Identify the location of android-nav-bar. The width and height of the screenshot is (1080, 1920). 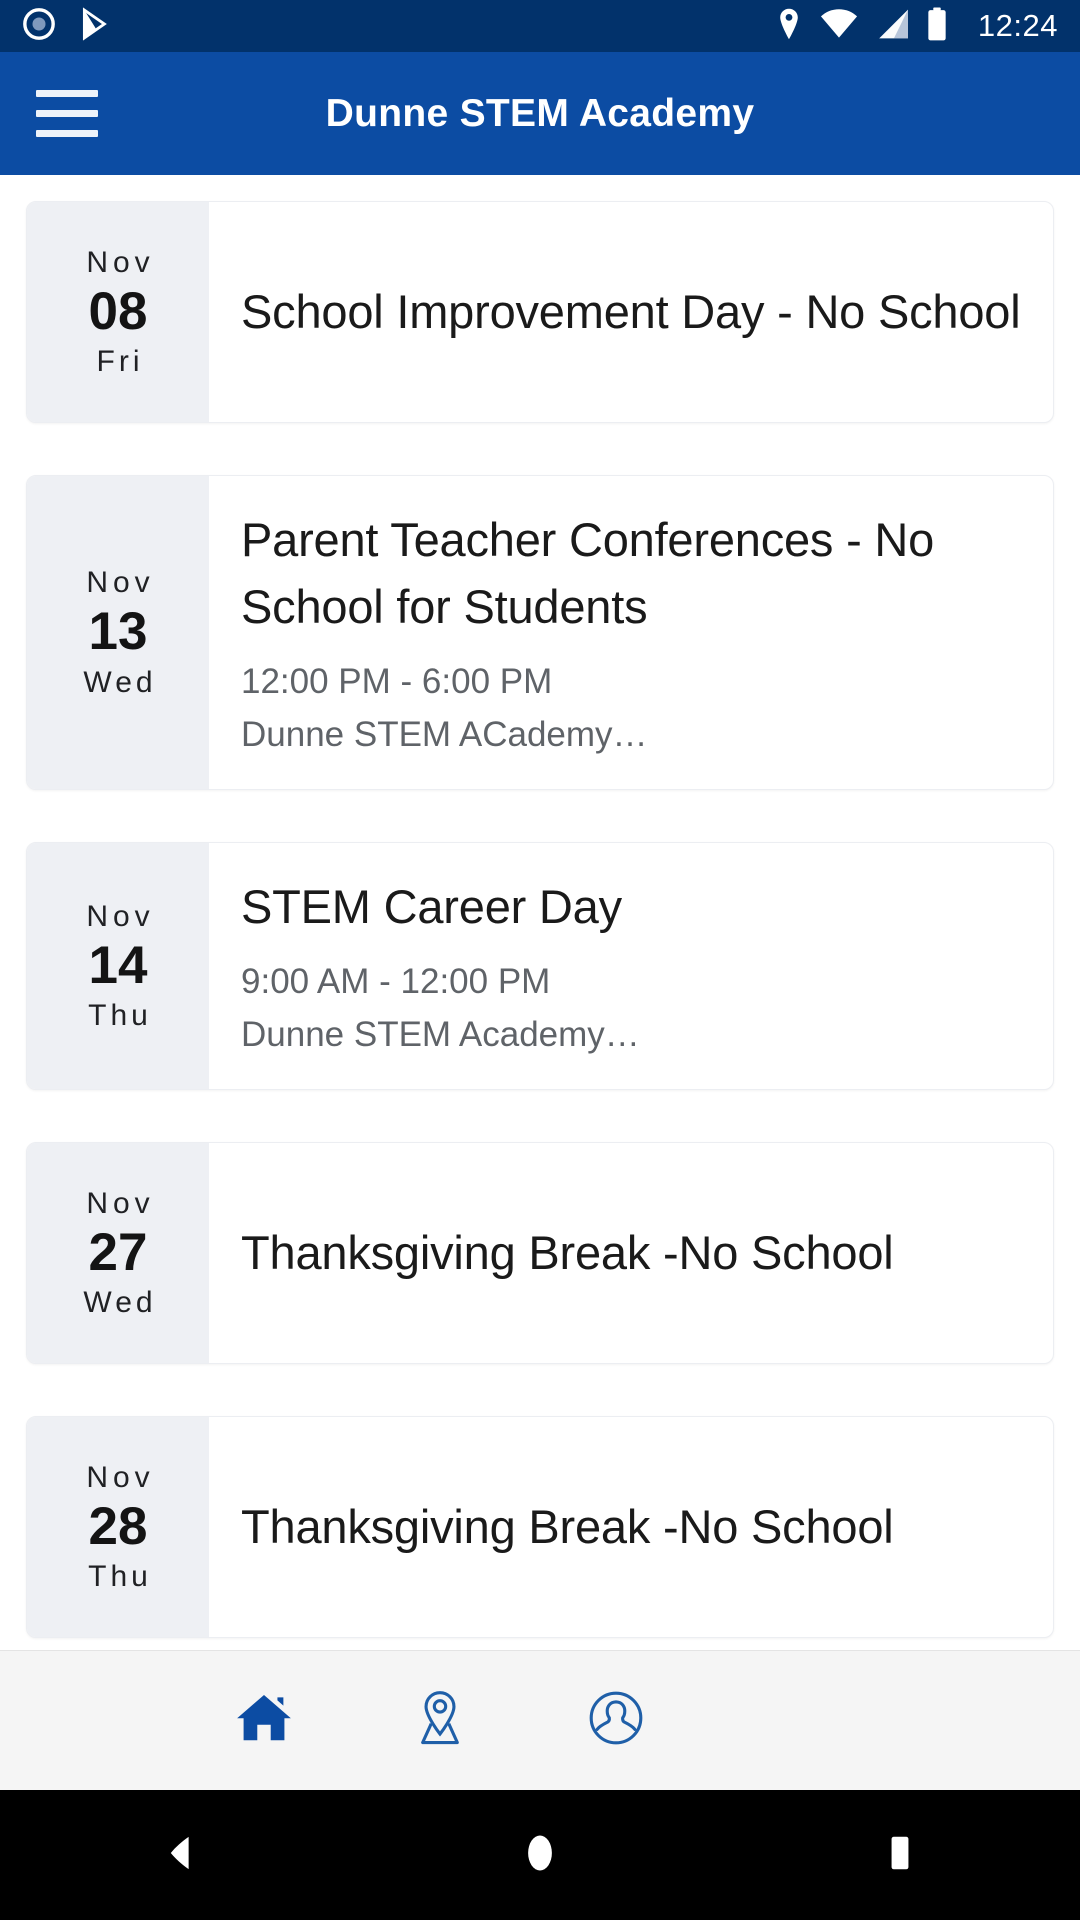
(540, 1855).